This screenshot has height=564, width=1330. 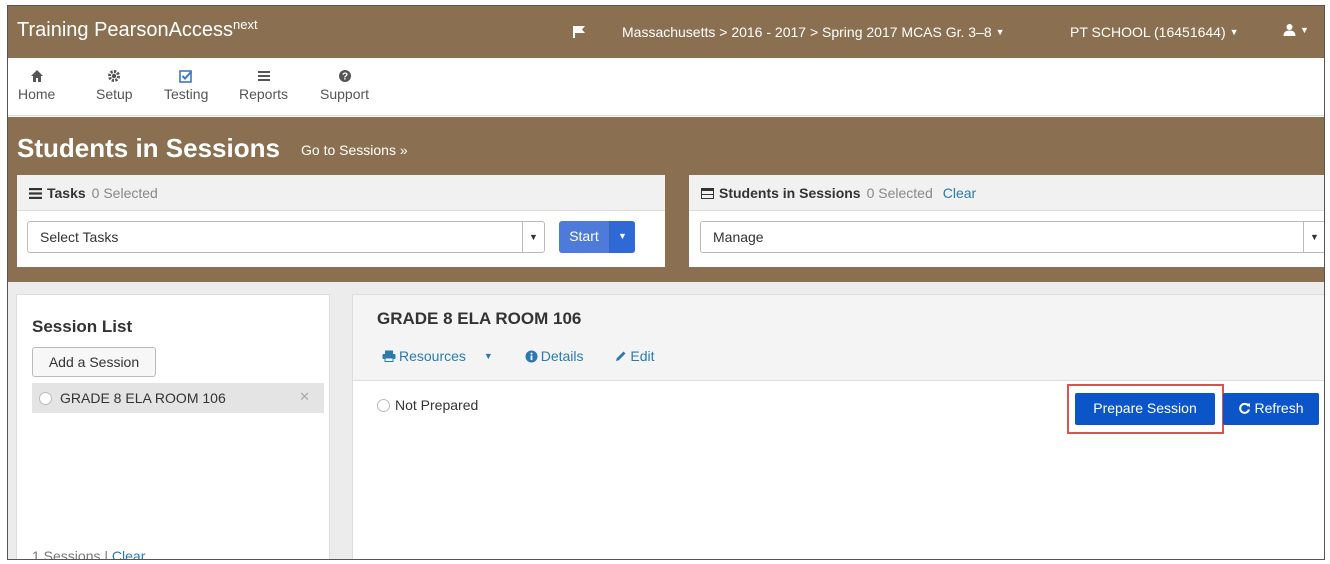 What do you see at coordinates (186, 85) in the screenshot?
I see `nav-testing: Testing` at bounding box center [186, 85].